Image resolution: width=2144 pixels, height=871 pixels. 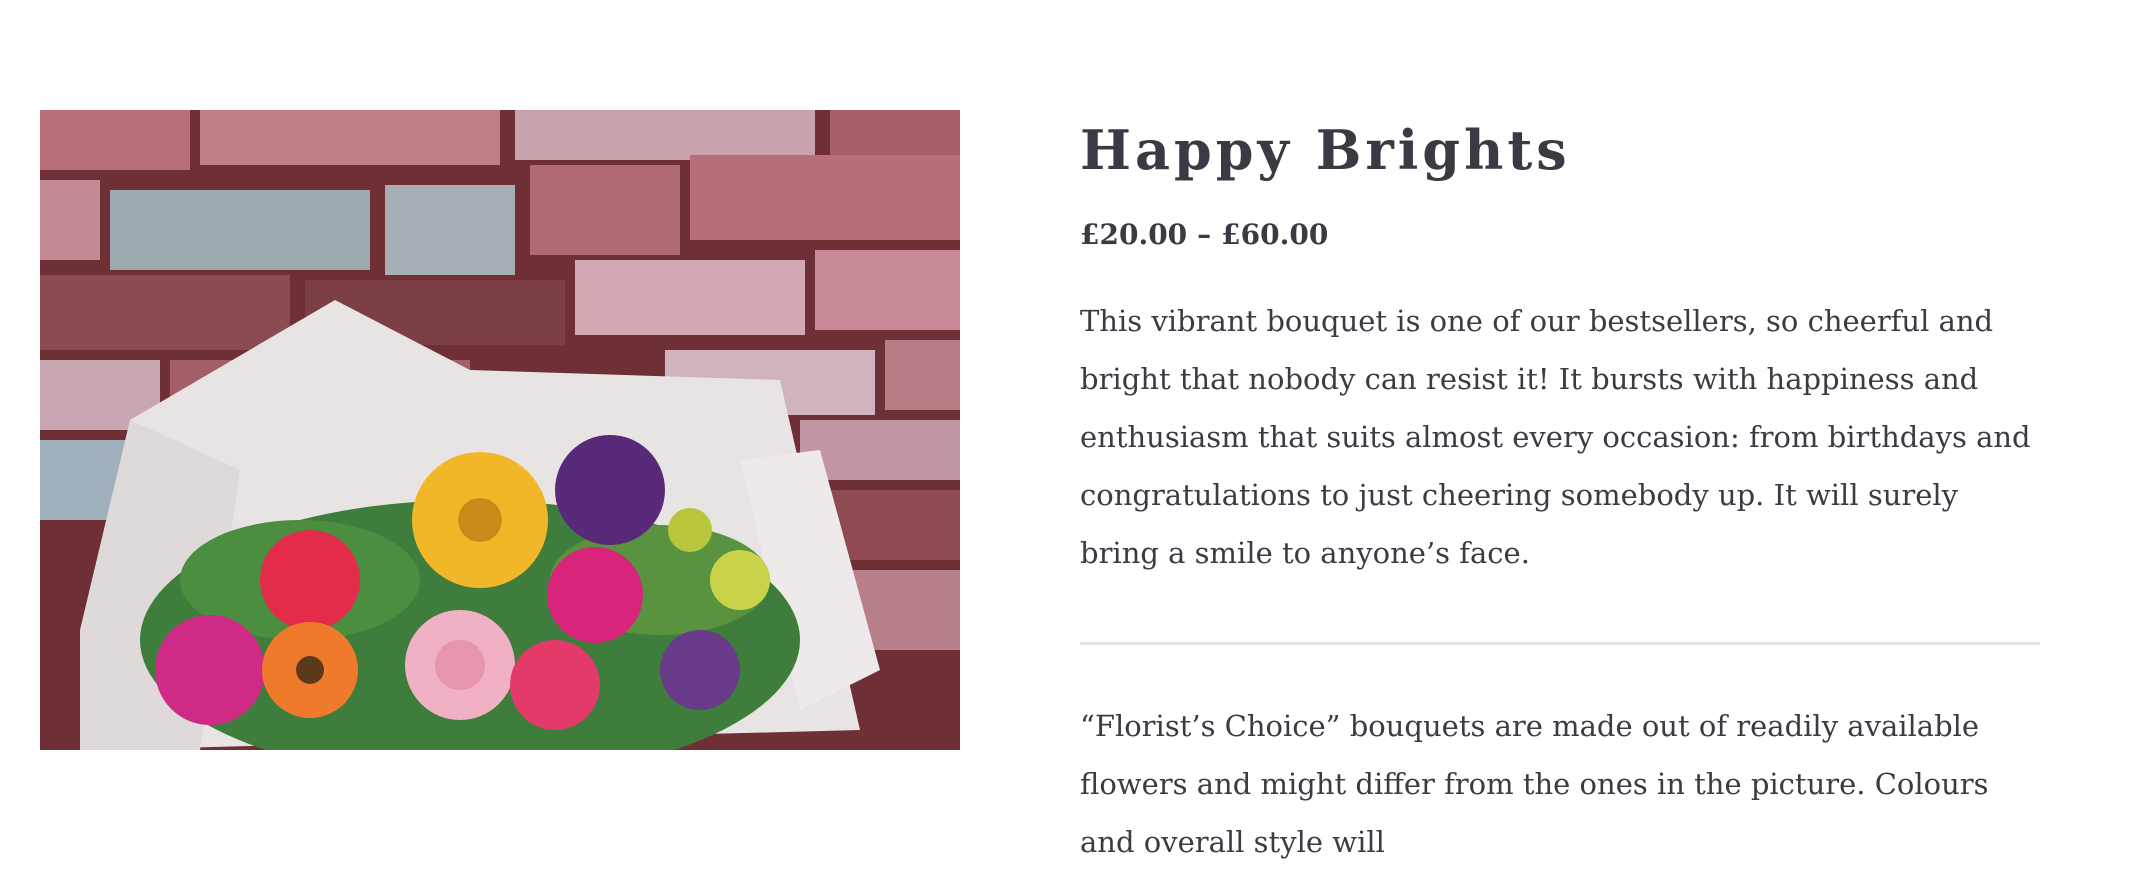 I want to click on product-price-range: £20.00– £60.00, so click(x=1560, y=235).